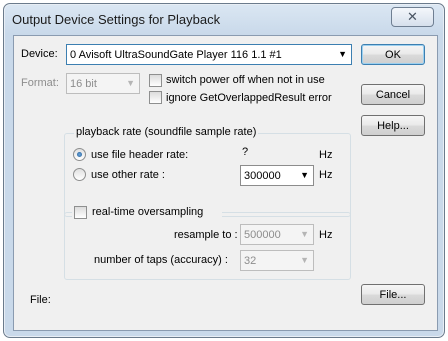 The image size is (448, 341). What do you see at coordinates (262, 234) in the screenshot?
I see `resample-select-value: 500000` at bounding box center [262, 234].